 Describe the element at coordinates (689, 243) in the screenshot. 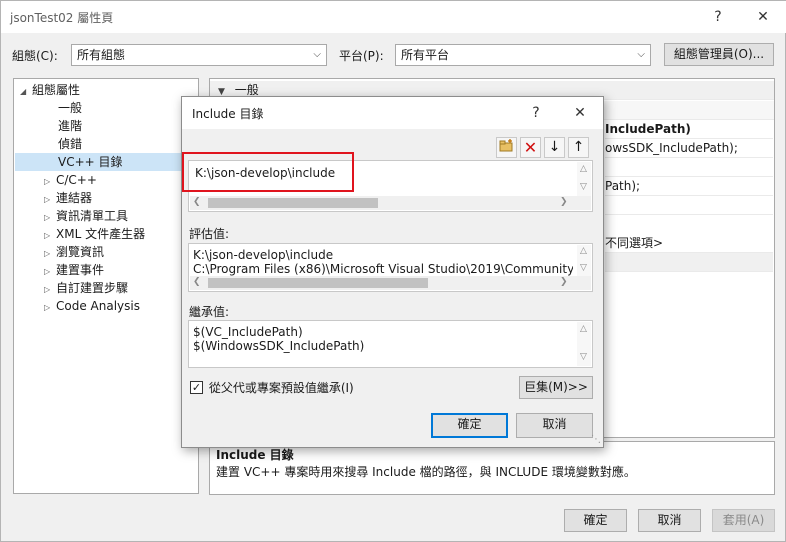

I see `grid-row-value: 不同選項>` at that location.